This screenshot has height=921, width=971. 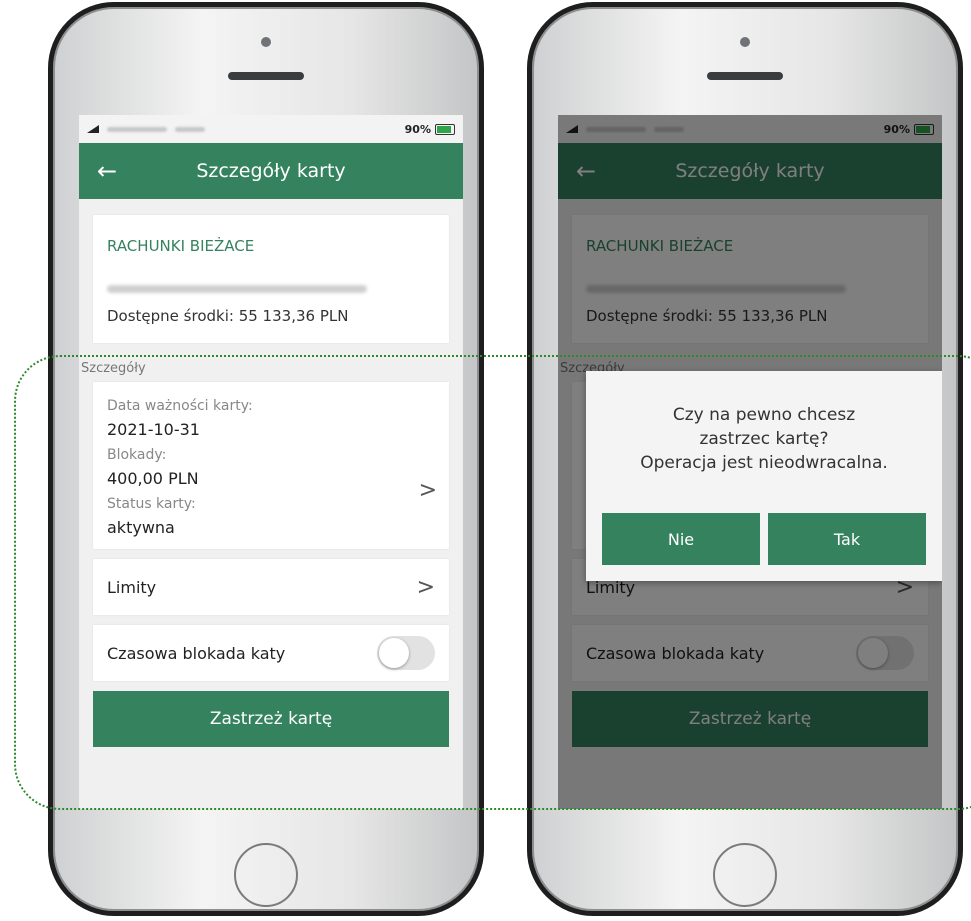 What do you see at coordinates (764, 463) in the screenshot?
I see `dialog-line-3: Operacja jest nieodwracalna.` at bounding box center [764, 463].